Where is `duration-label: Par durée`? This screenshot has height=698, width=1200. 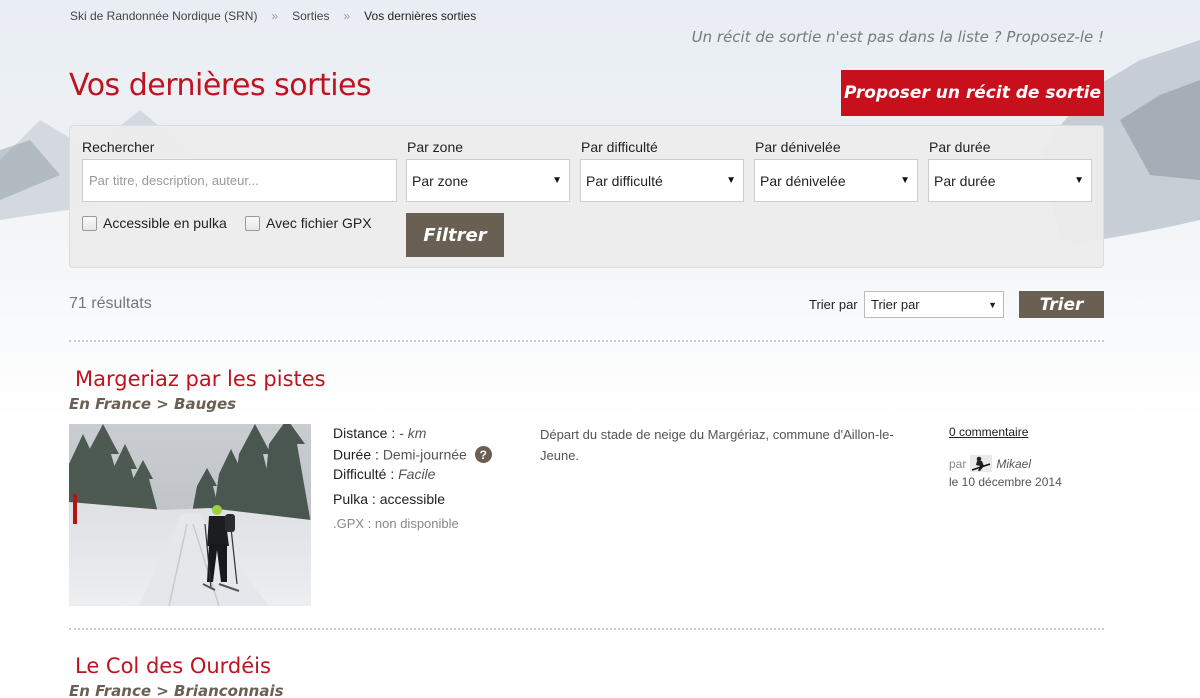 duration-label: Par durée is located at coordinates (960, 147).